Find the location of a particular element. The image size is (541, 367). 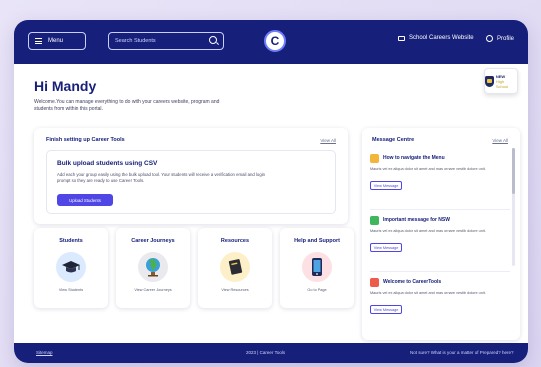

tile-career-journeys: Career Journeys View Career Journeys is located at coordinates (153, 268).